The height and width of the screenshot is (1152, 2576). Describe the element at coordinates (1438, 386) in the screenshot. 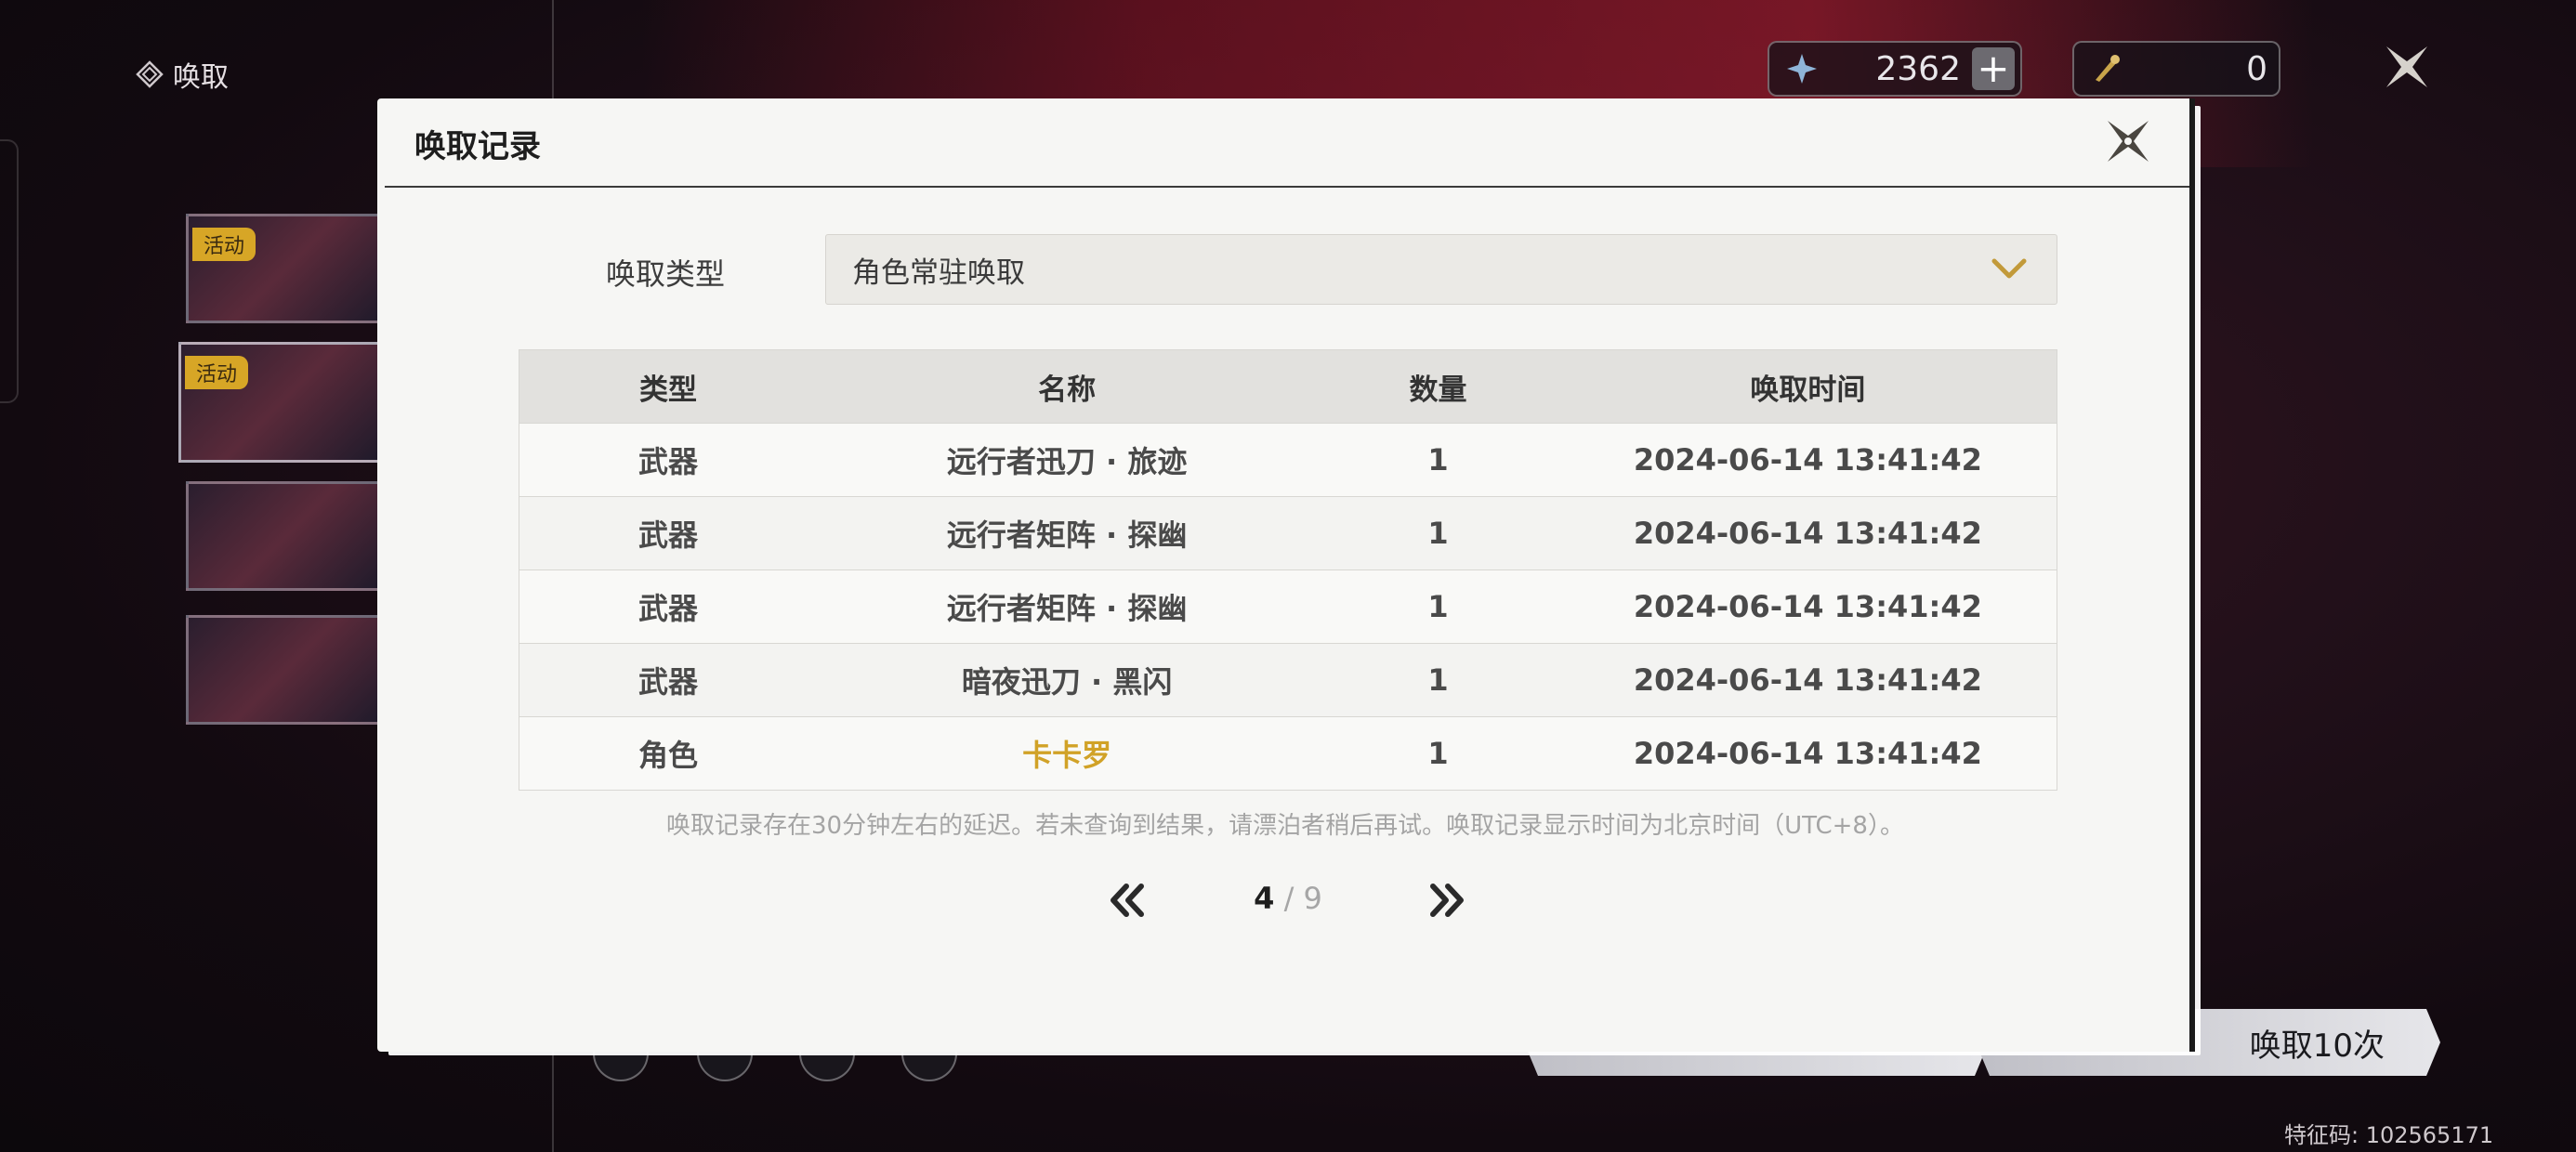

I see `column-header-quantity: 数量` at that location.